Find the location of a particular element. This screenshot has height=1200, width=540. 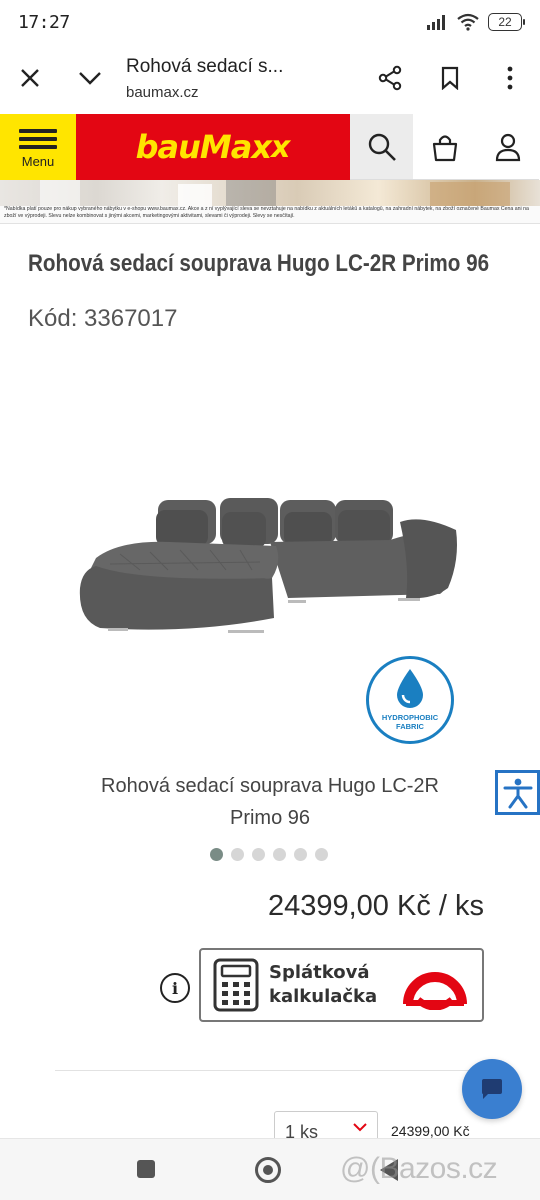

page-domain: baumax.cz is located at coordinates (162, 92).